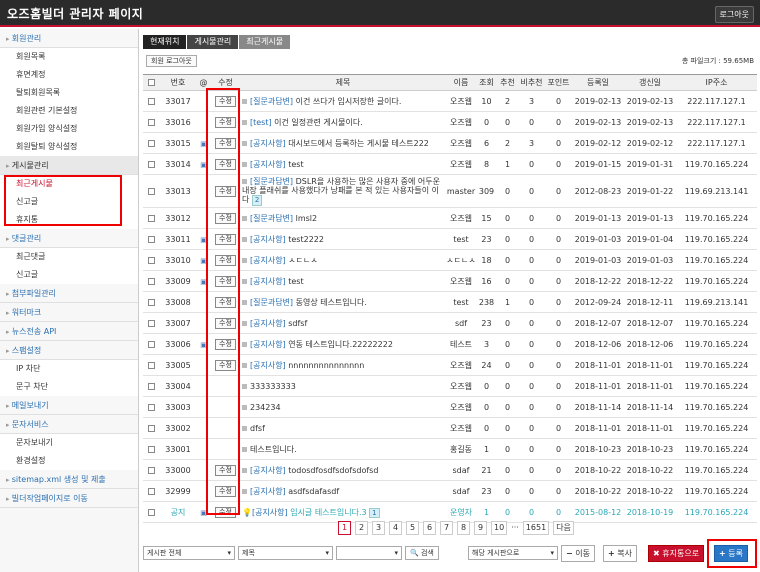 This screenshot has height=572, width=760. I want to click on sidebar-item: 회원가입 양식설정, so click(69, 129).